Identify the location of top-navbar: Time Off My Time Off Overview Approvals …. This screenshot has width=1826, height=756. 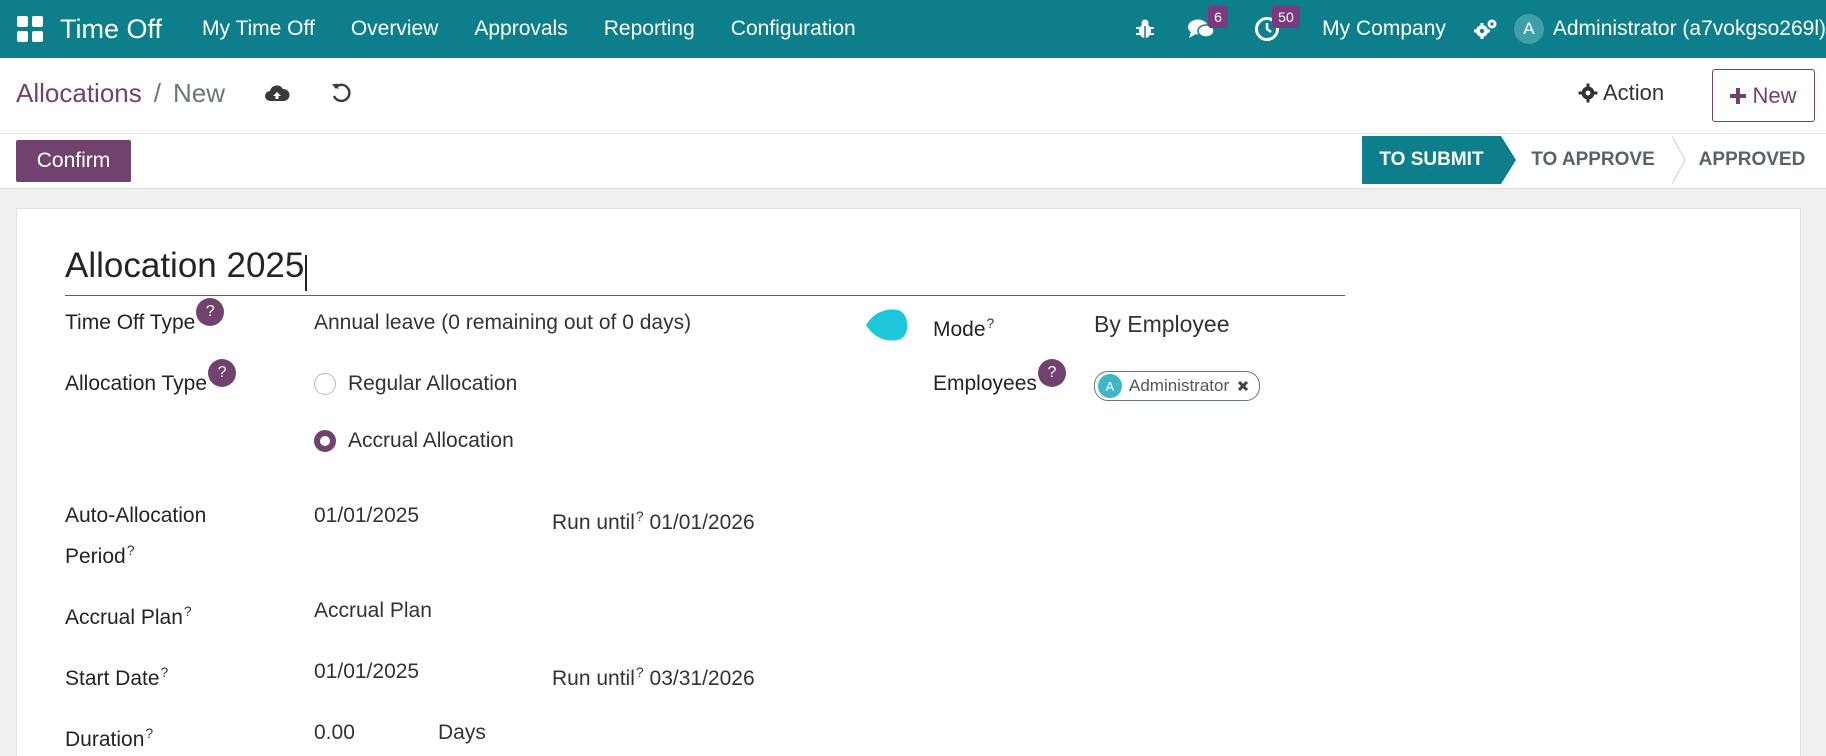
(913, 29).